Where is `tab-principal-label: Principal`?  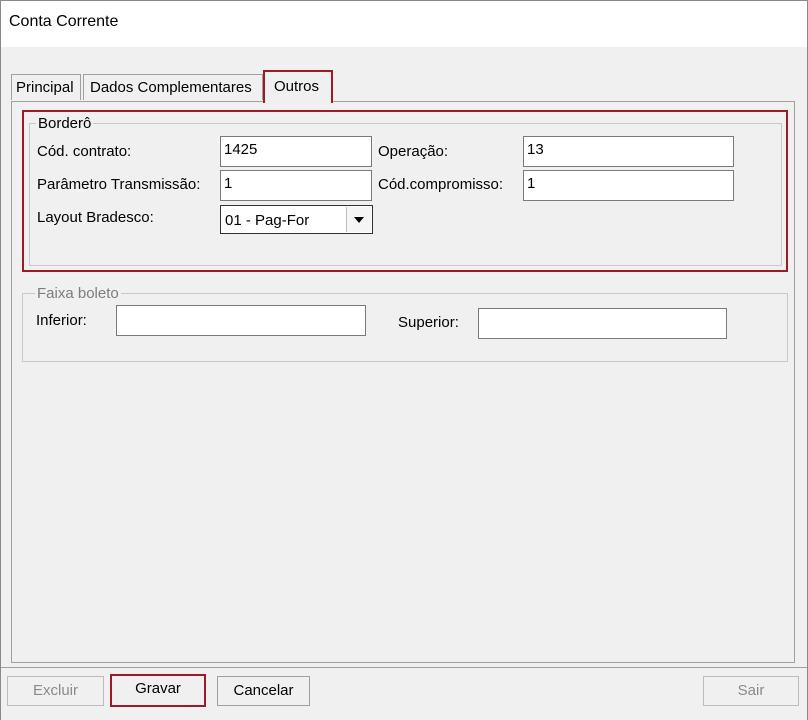 tab-principal-label: Principal is located at coordinates (45, 87).